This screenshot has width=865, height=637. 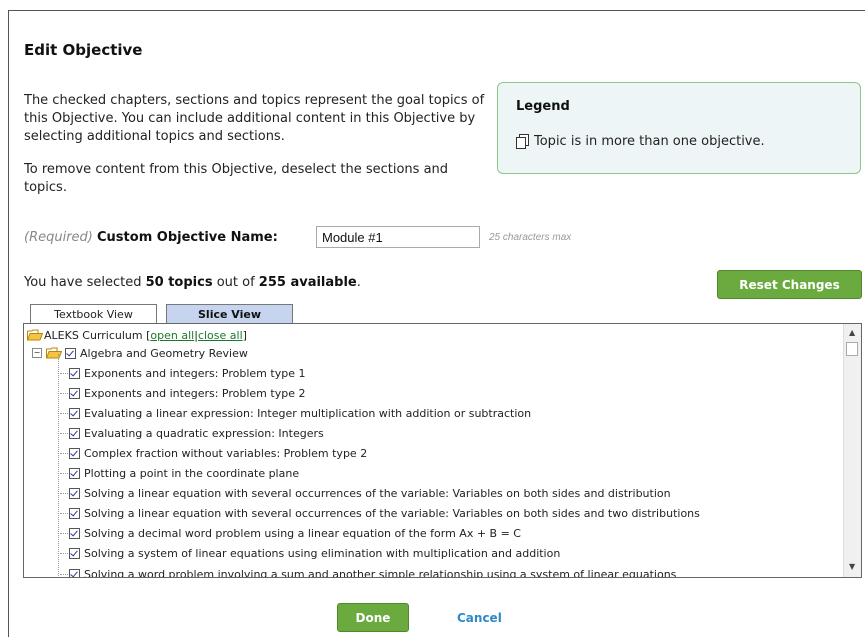 I want to click on scroll-down-arrow-icon: ▼, so click(x=852, y=566).